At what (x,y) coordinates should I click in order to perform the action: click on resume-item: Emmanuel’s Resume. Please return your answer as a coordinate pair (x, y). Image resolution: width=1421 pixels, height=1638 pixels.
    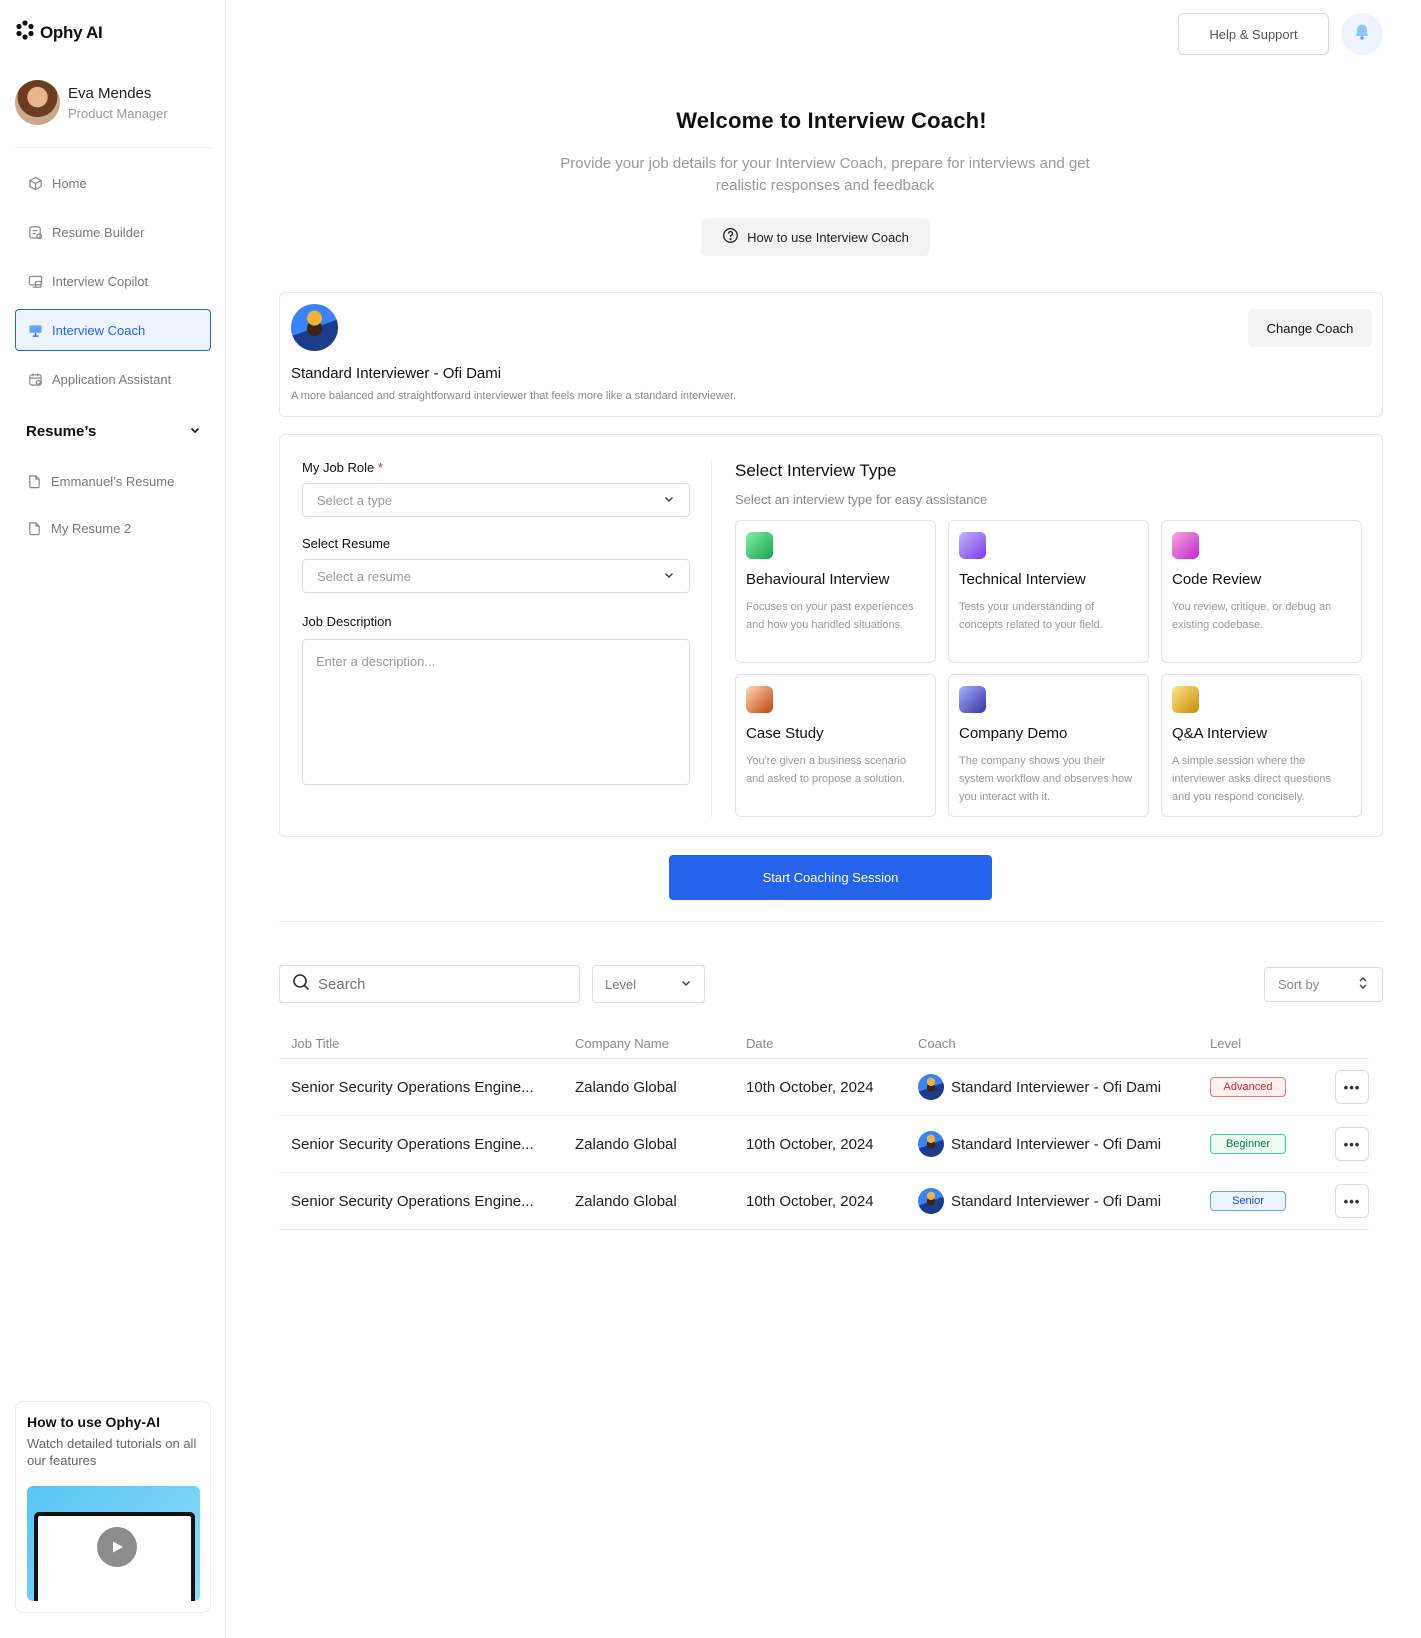
    Looking at the image, I should click on (113, 481).